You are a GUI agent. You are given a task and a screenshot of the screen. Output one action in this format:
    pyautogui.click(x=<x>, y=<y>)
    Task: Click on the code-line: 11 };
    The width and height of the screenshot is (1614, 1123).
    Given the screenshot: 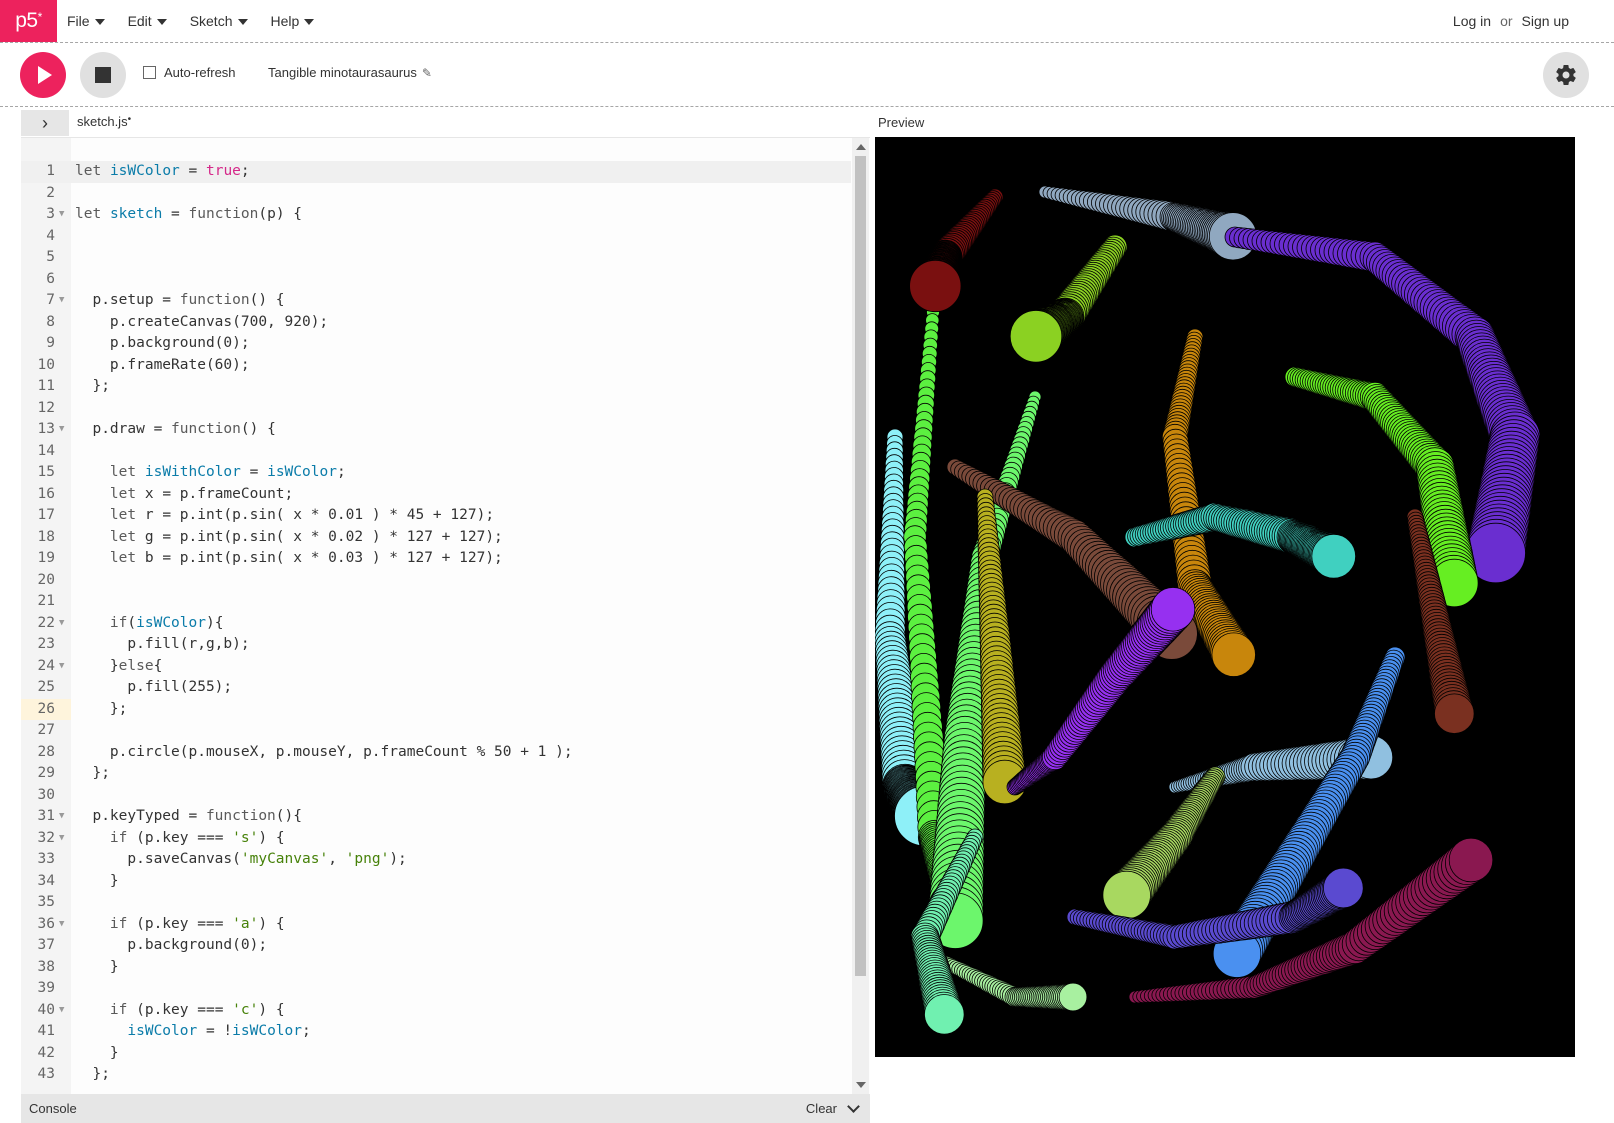 What is the action you would take?
    pyautogui.click(x=436, y=387)
    